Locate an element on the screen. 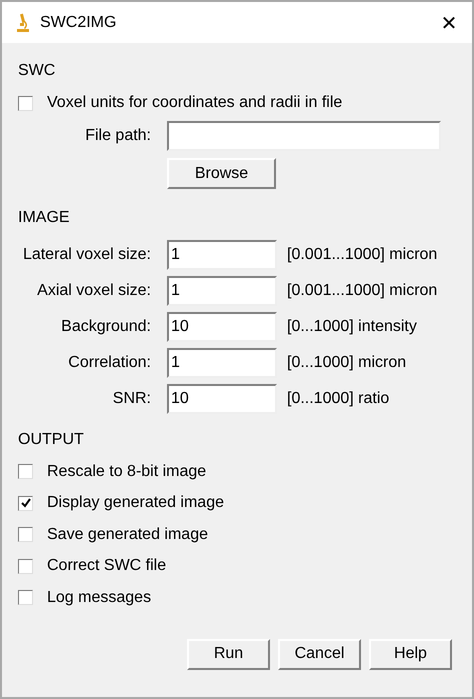 The image size is (474, 699). checkbox-label: Correct SWC file is located at coordinates (106, 566).